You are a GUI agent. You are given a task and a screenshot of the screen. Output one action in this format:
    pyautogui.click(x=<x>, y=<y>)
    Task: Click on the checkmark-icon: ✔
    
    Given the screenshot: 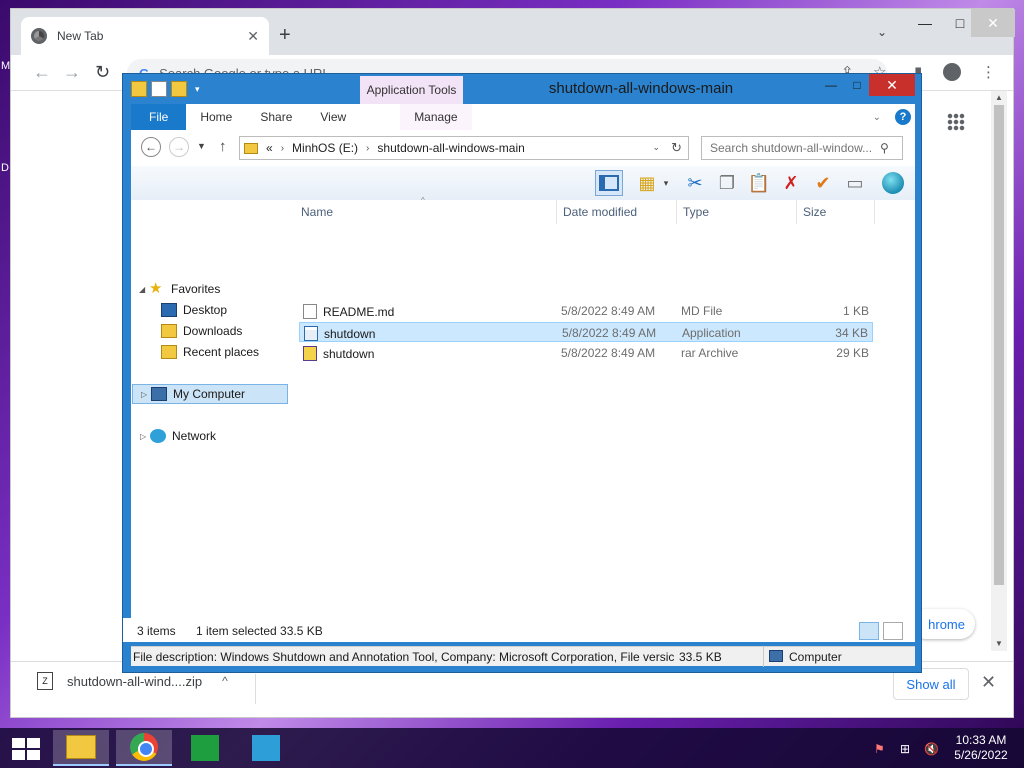 What is the action you would take?
    pyautogui.click(x=823, y=183)
    